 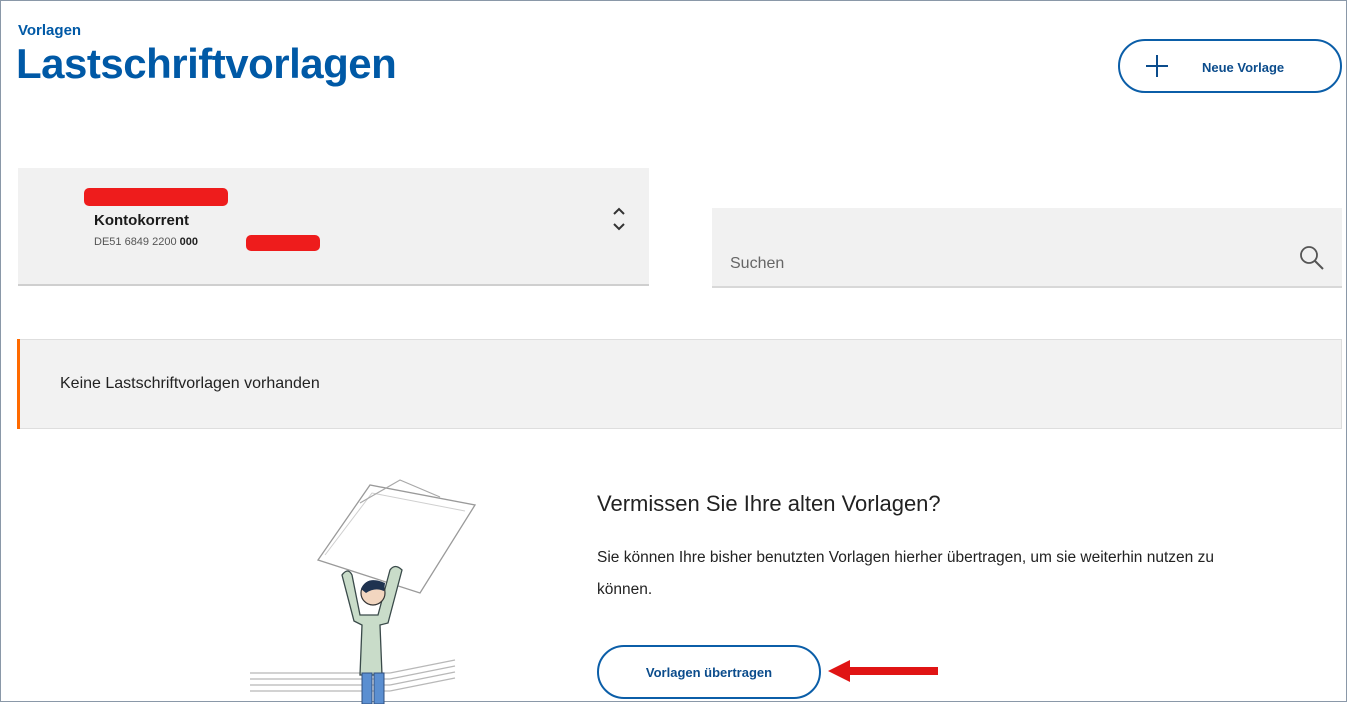 What do you see at coordinates (18, 384) in the screenshot?
I see `notice-accent-bar` at bounding box center [18, 384].